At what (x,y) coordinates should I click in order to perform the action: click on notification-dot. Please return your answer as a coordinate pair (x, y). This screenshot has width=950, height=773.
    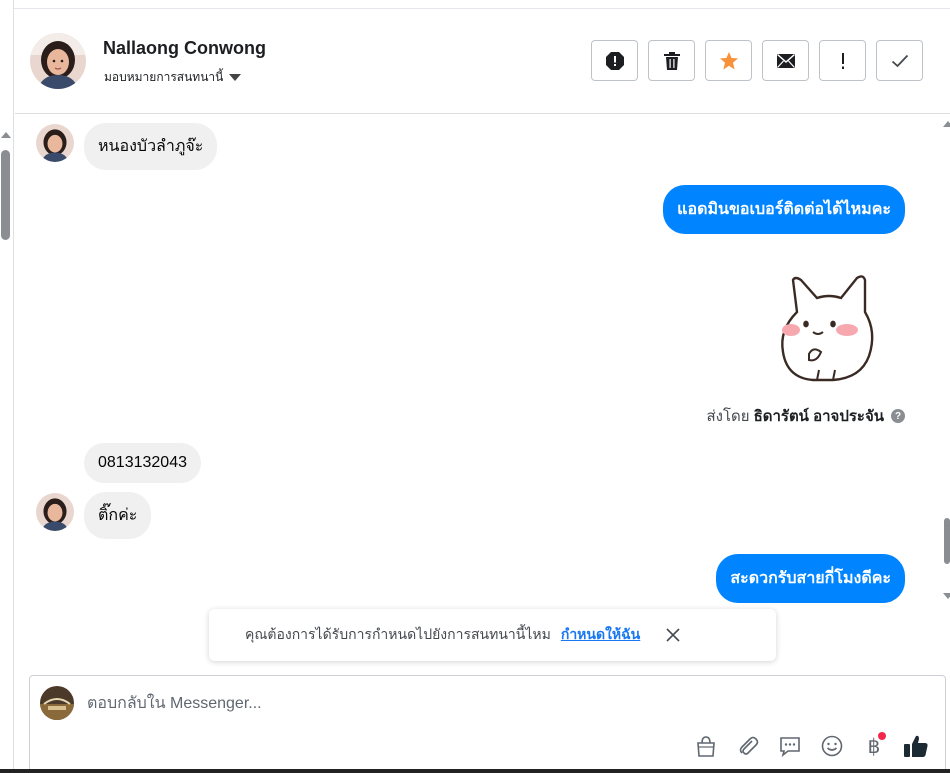
    Looking at the image, I should click on (882, 736).